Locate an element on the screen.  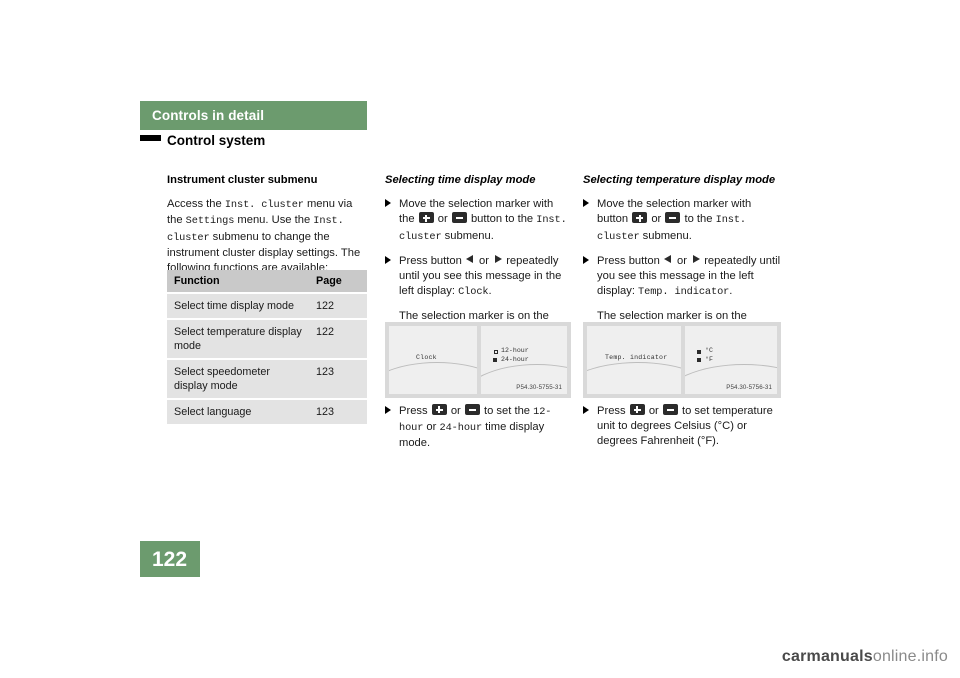
column-three-title: Selecting temperature display mode is located at coordinates (679, 180).